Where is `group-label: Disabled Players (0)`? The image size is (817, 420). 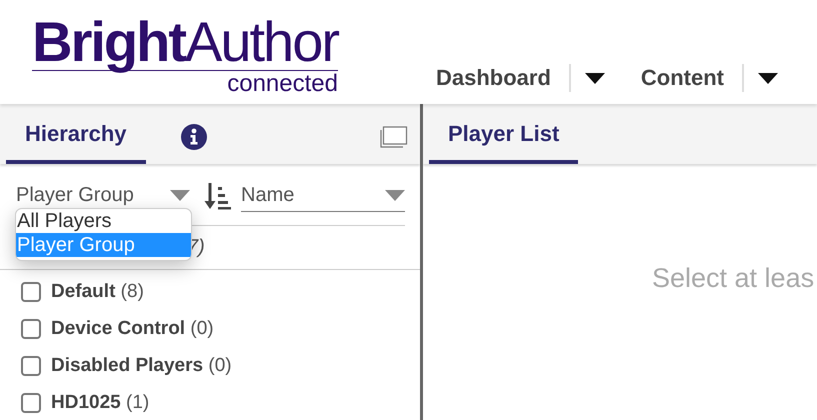
group-label: Disabled Players (0) is located at coordinates (141, 366).